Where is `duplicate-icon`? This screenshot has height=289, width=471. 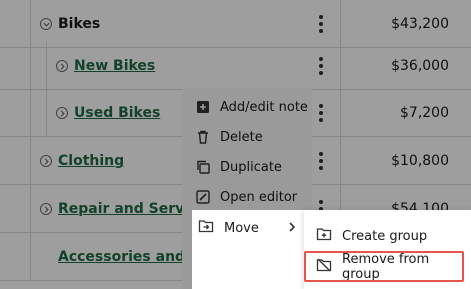
duplicate-icon is located at coordinates (203, 167).